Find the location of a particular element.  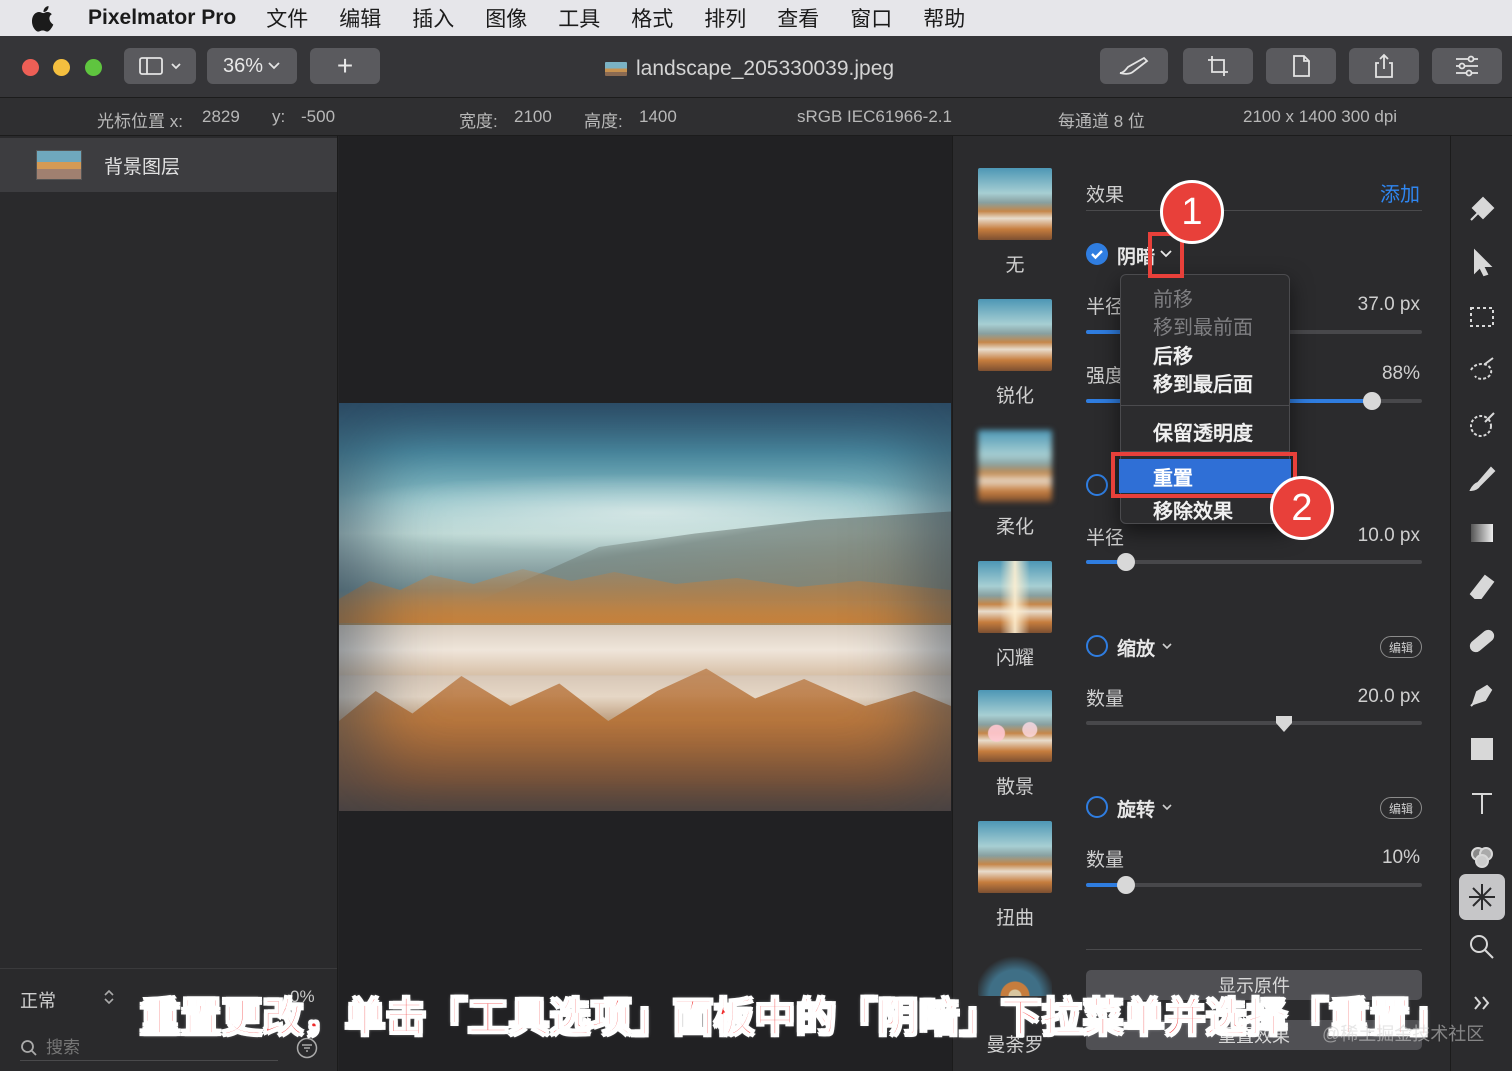

pen-tool is located at coordinates (1482, 695).